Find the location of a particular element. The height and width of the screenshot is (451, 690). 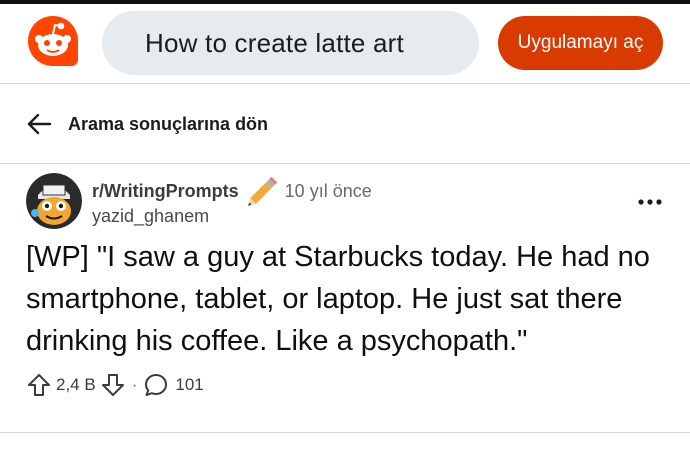

arrow-left-icon is located at coordinates (39, 124).